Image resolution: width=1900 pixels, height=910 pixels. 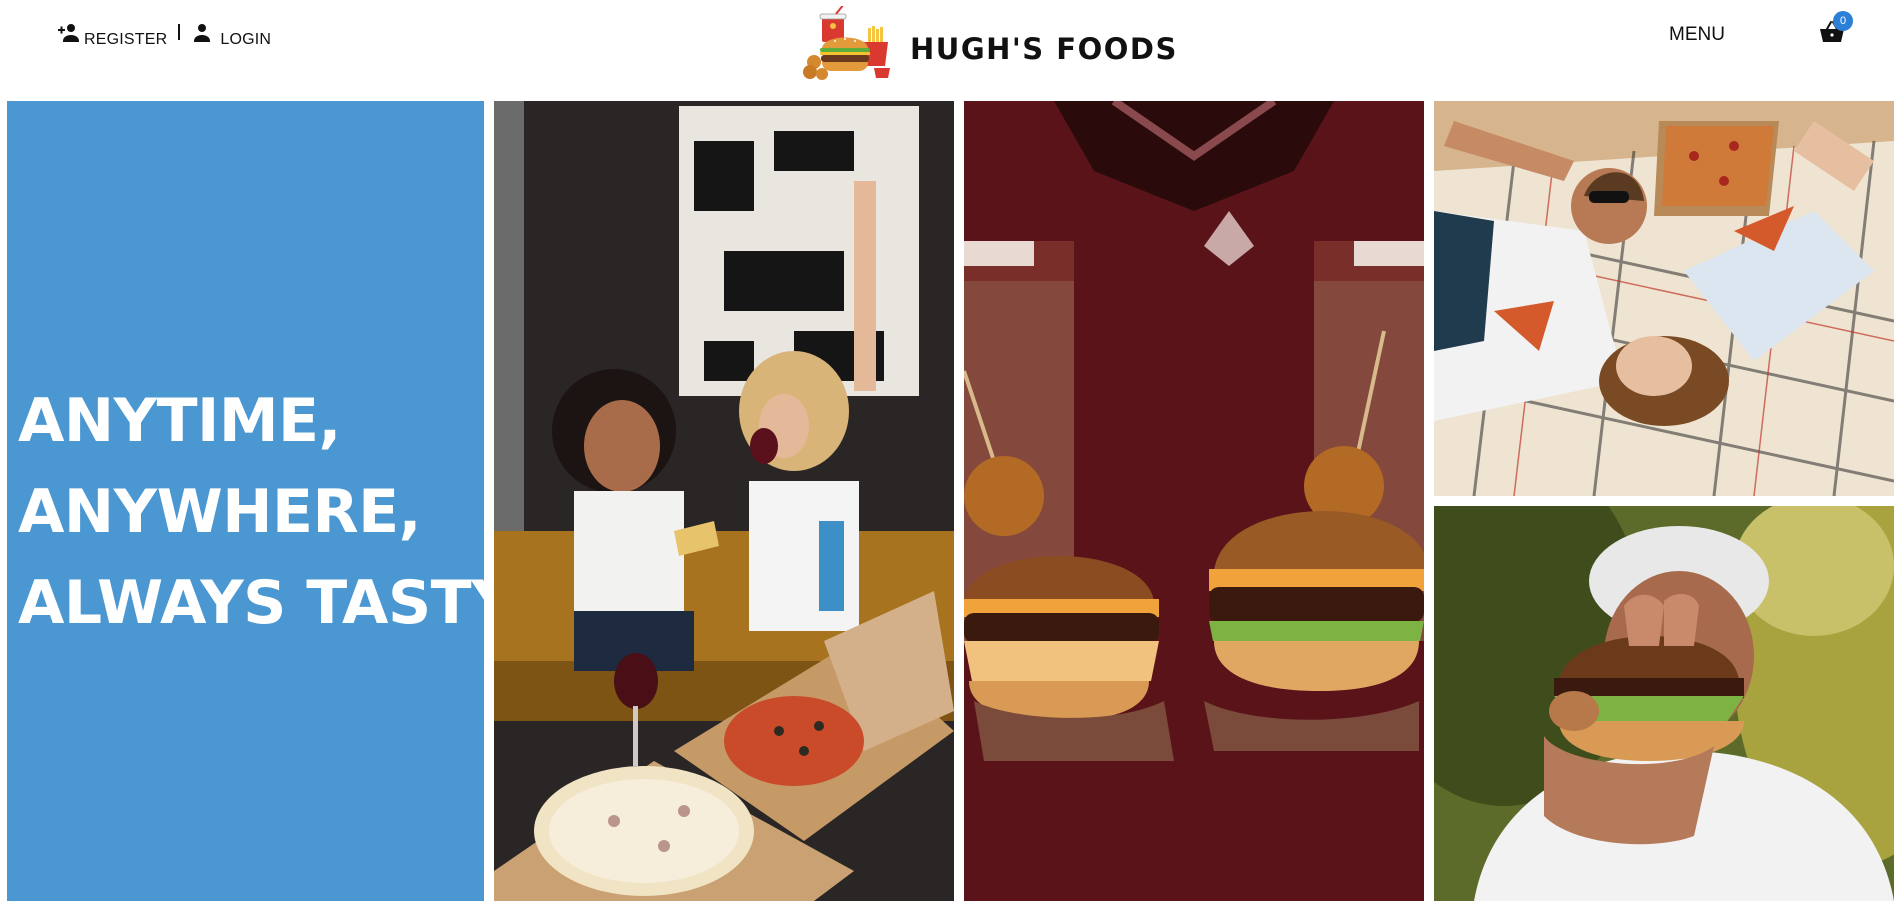 What do you see at coordinates (68, 33) in the screenshot?
I see `person-add-icon` at bounding box center [68, 33].